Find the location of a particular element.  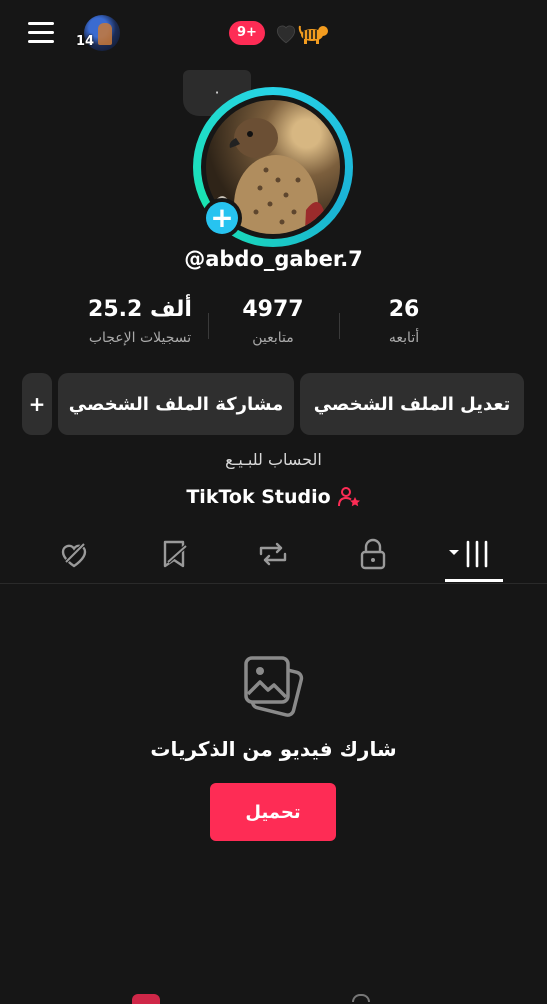

tab-favorites is located at coordinates (174, 554).